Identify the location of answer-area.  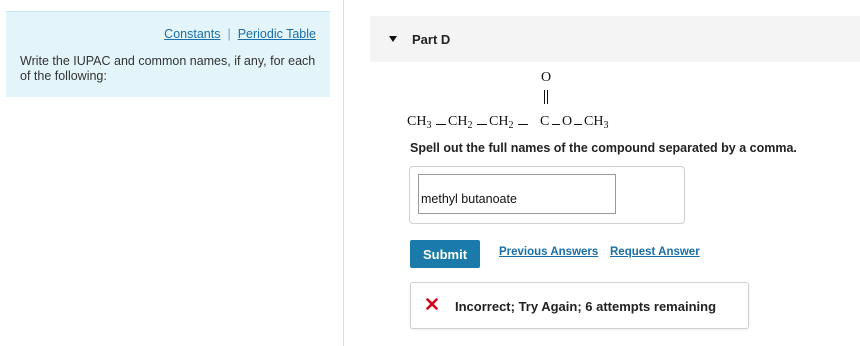
(547, 195).